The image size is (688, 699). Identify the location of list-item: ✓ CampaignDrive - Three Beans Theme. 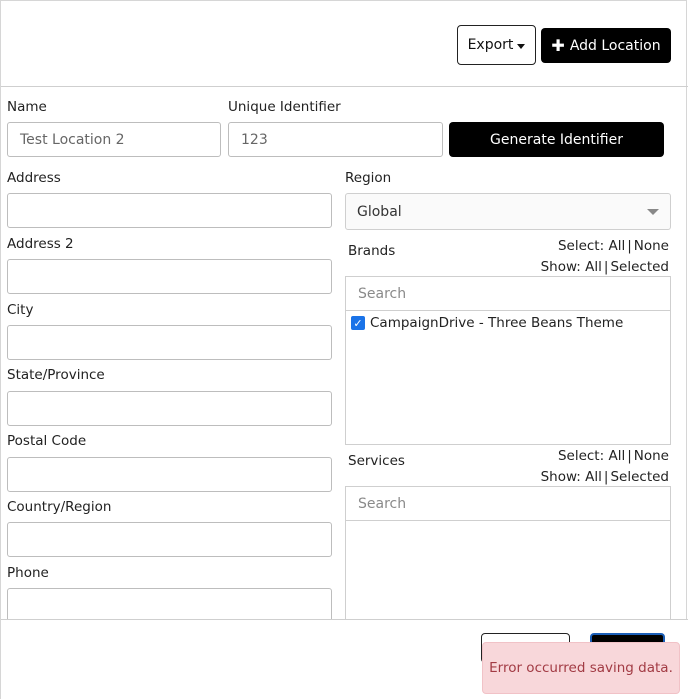
(508, 323).